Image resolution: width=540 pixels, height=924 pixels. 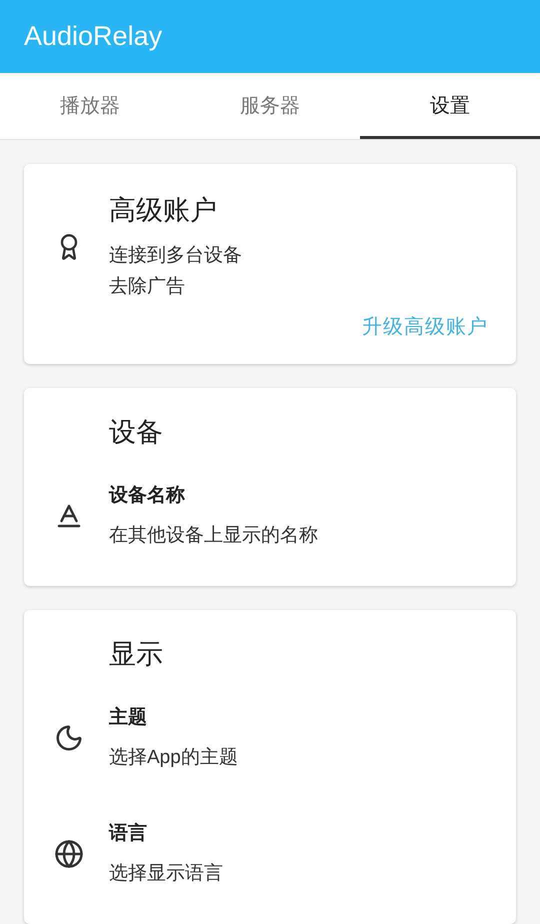 What do you see at coordinates (69, 738) in the screenshot?
I see `moon-icon` at bounding box center [69, 738].